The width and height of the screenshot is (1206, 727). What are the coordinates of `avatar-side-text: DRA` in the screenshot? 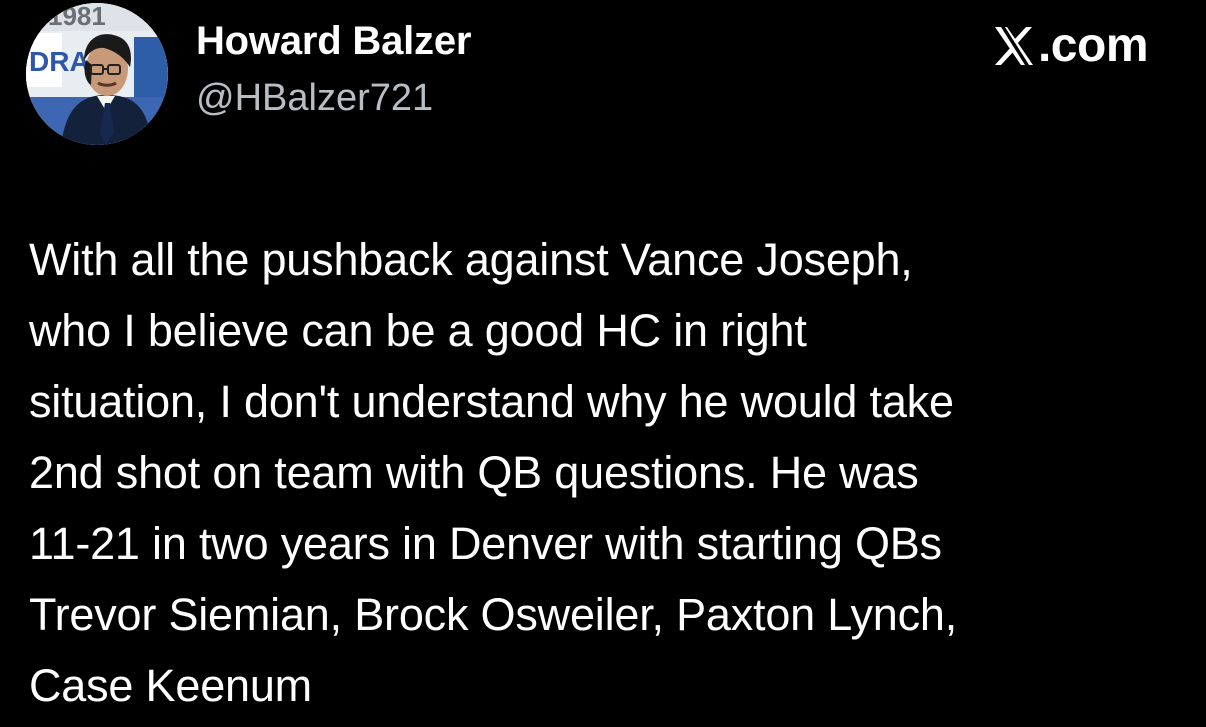 It's located at (59, 61).